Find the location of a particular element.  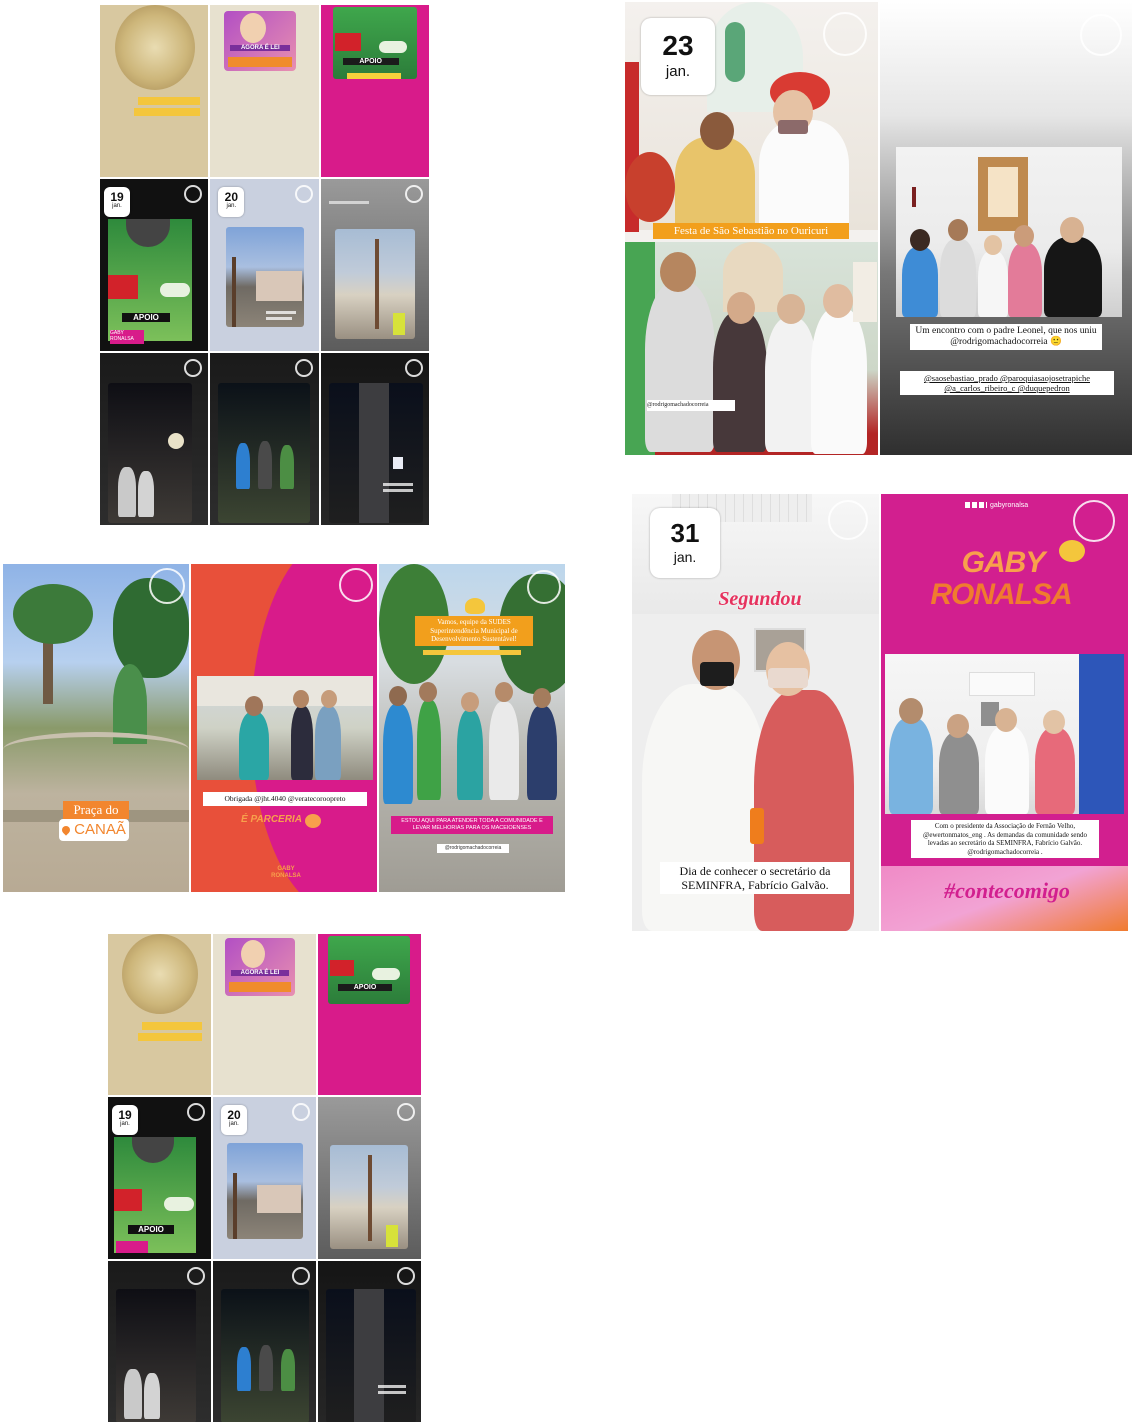

brand-gaby: GABY is located at coordinates (1003, 562).